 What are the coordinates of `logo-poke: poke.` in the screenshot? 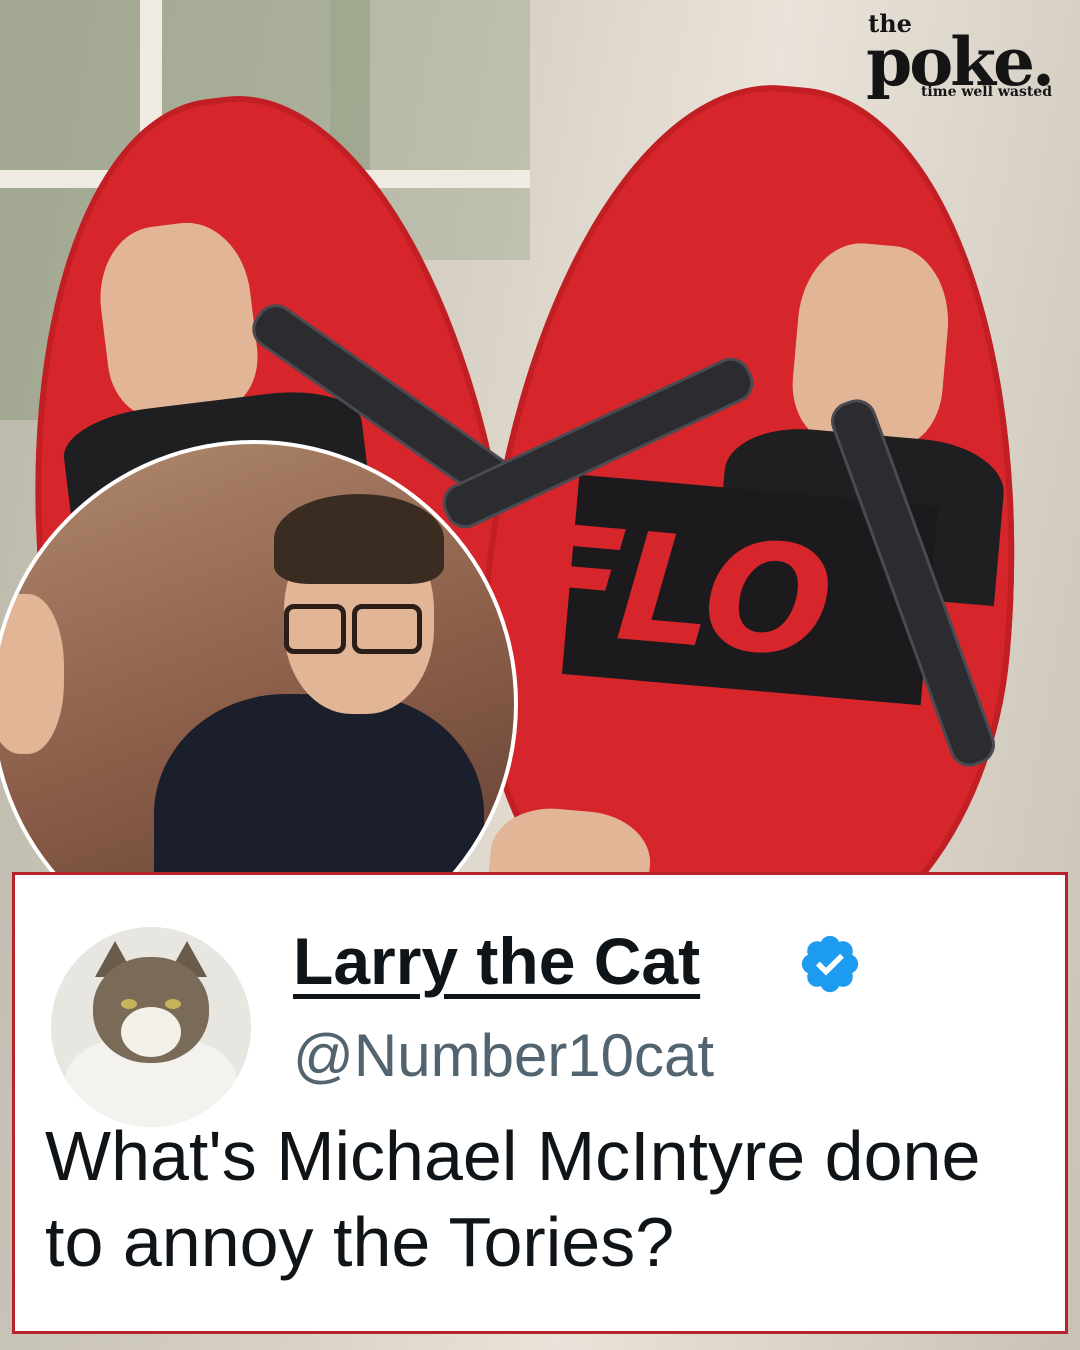 It's located at (960, 62).